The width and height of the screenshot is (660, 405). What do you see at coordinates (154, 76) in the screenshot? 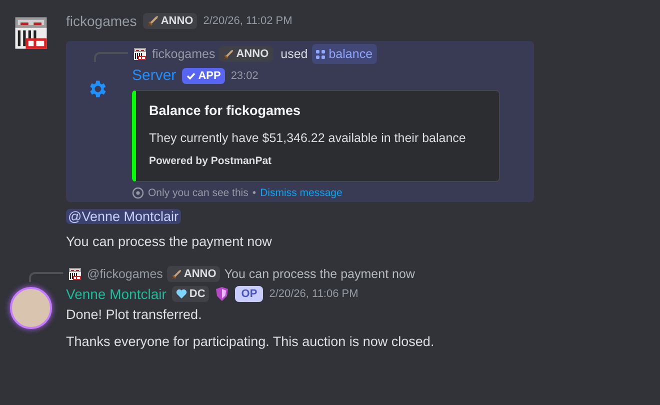
I see `bot-name: Server` at bounding box center [154, 76].